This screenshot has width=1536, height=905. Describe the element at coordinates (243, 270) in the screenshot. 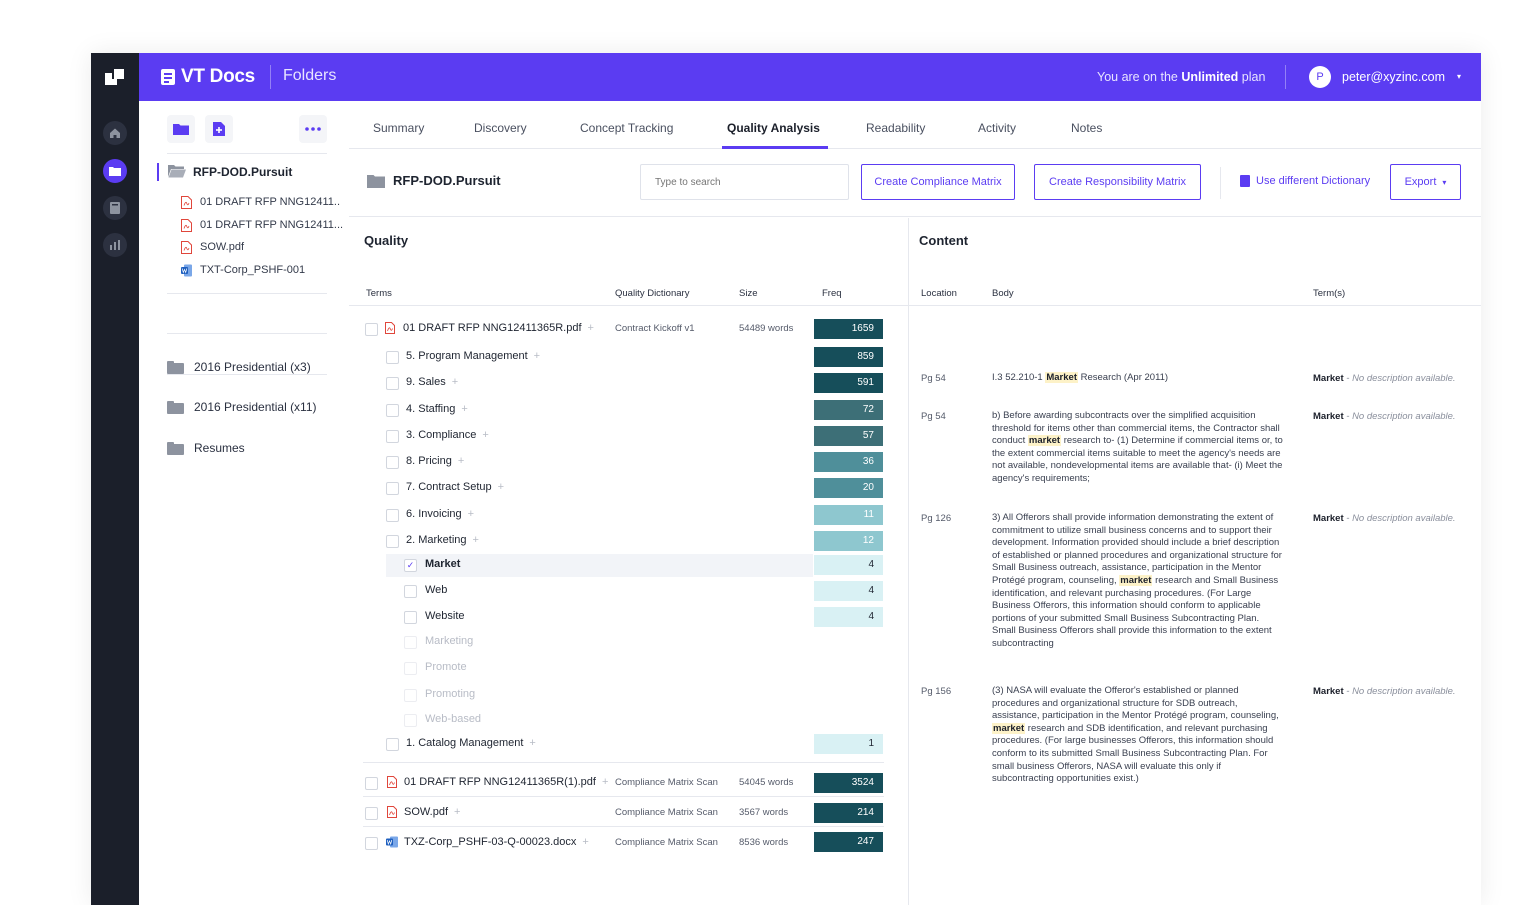

I see `sidebar-file: TXT-Corp_PSHF-001` at that location.